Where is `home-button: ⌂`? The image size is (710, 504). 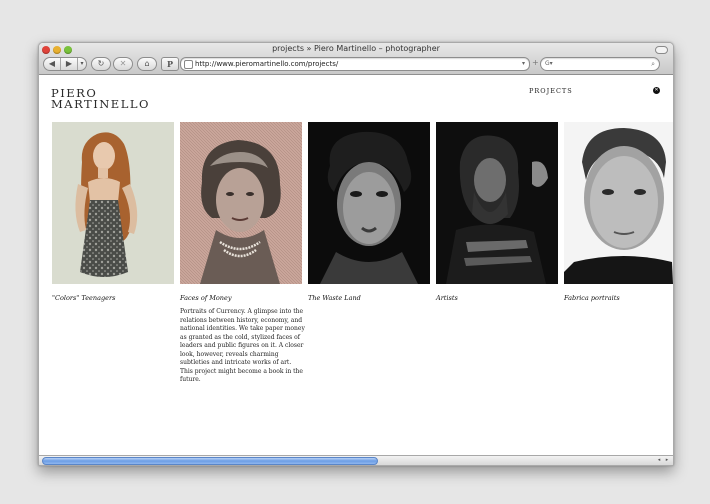 home-button: ⌂ is located at coordinates (147, 64).